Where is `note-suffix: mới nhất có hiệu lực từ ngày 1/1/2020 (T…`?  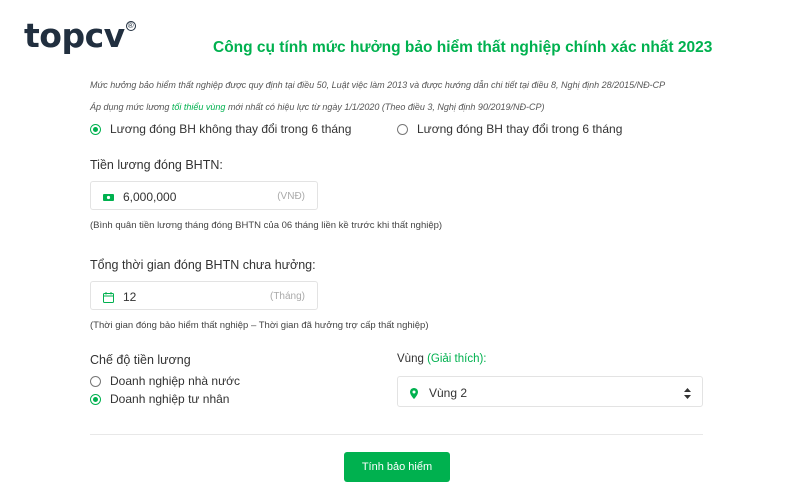 note-suffix: mới nhất có hiệu lực từ ngày 1/1/2020 (T… is located at coordinates (385, 107).